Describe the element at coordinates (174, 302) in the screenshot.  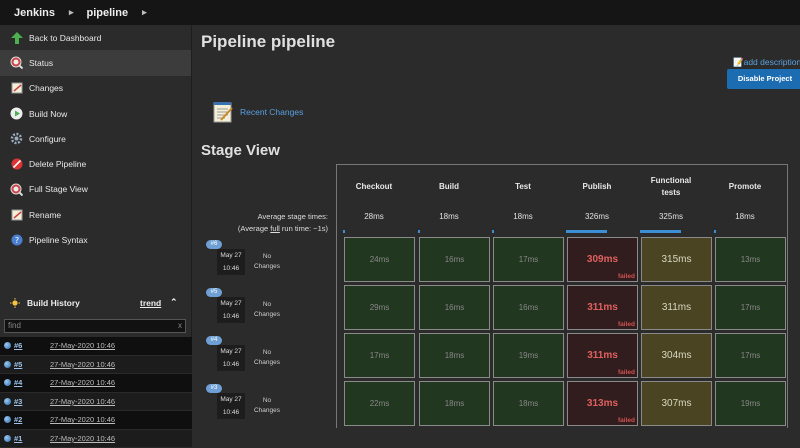
I see `collapse-icon: ⌃` at that location.